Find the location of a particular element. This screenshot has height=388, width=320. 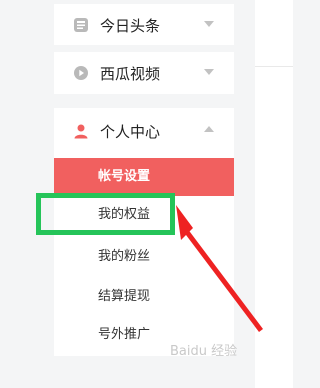

annotation-arrow is located at coordinates (219, 268).